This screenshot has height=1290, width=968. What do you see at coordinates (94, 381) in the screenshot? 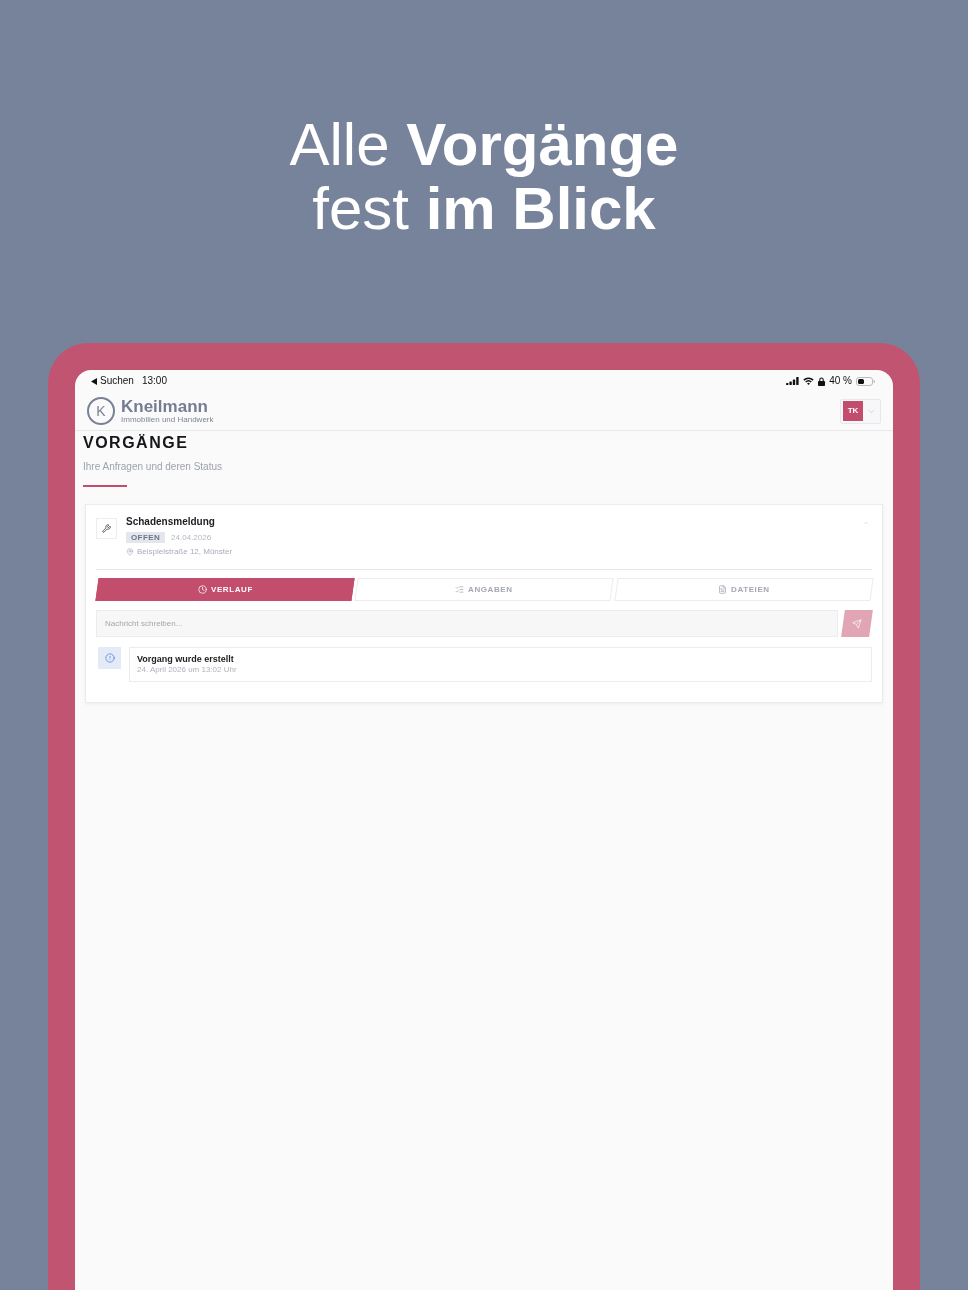
I see `back-triangle-icon` at bounding box center [94, 381].